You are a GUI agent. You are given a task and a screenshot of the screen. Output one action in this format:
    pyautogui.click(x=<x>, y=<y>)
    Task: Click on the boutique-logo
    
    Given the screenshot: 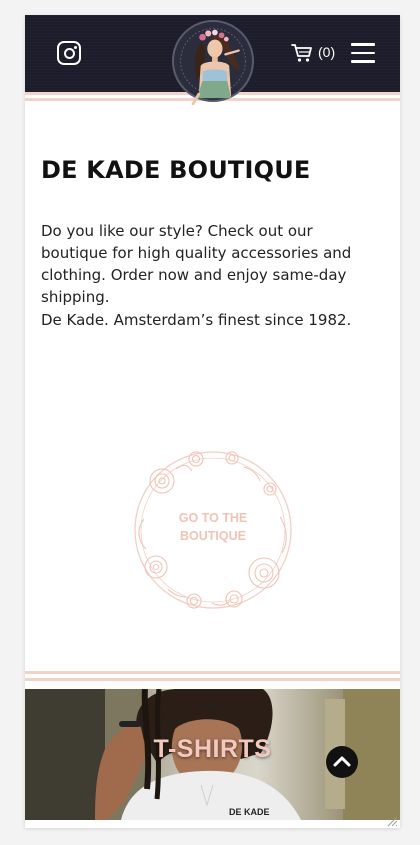 What is the action you would take?
    pyautogui.click(x=213, y=63)
    